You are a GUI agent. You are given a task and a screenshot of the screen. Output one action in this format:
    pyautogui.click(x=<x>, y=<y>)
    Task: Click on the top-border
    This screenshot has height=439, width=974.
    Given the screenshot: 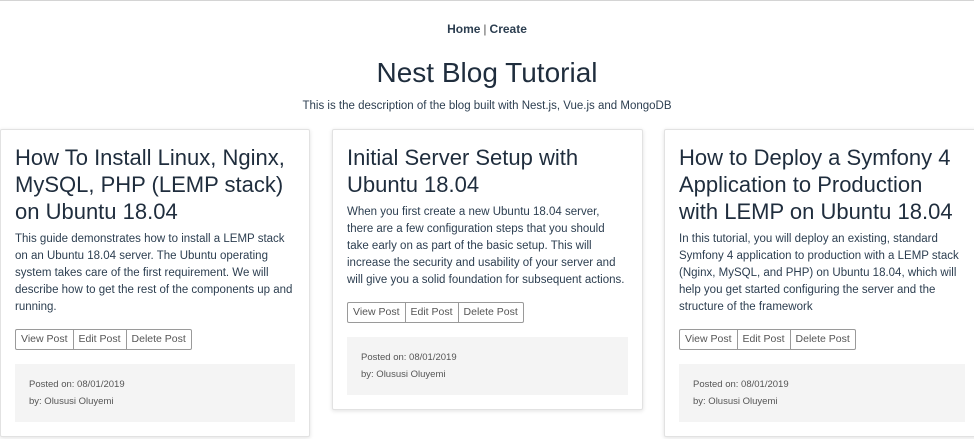 What is the action you would take?
    pyautogui.click(x=487, y=0)
    